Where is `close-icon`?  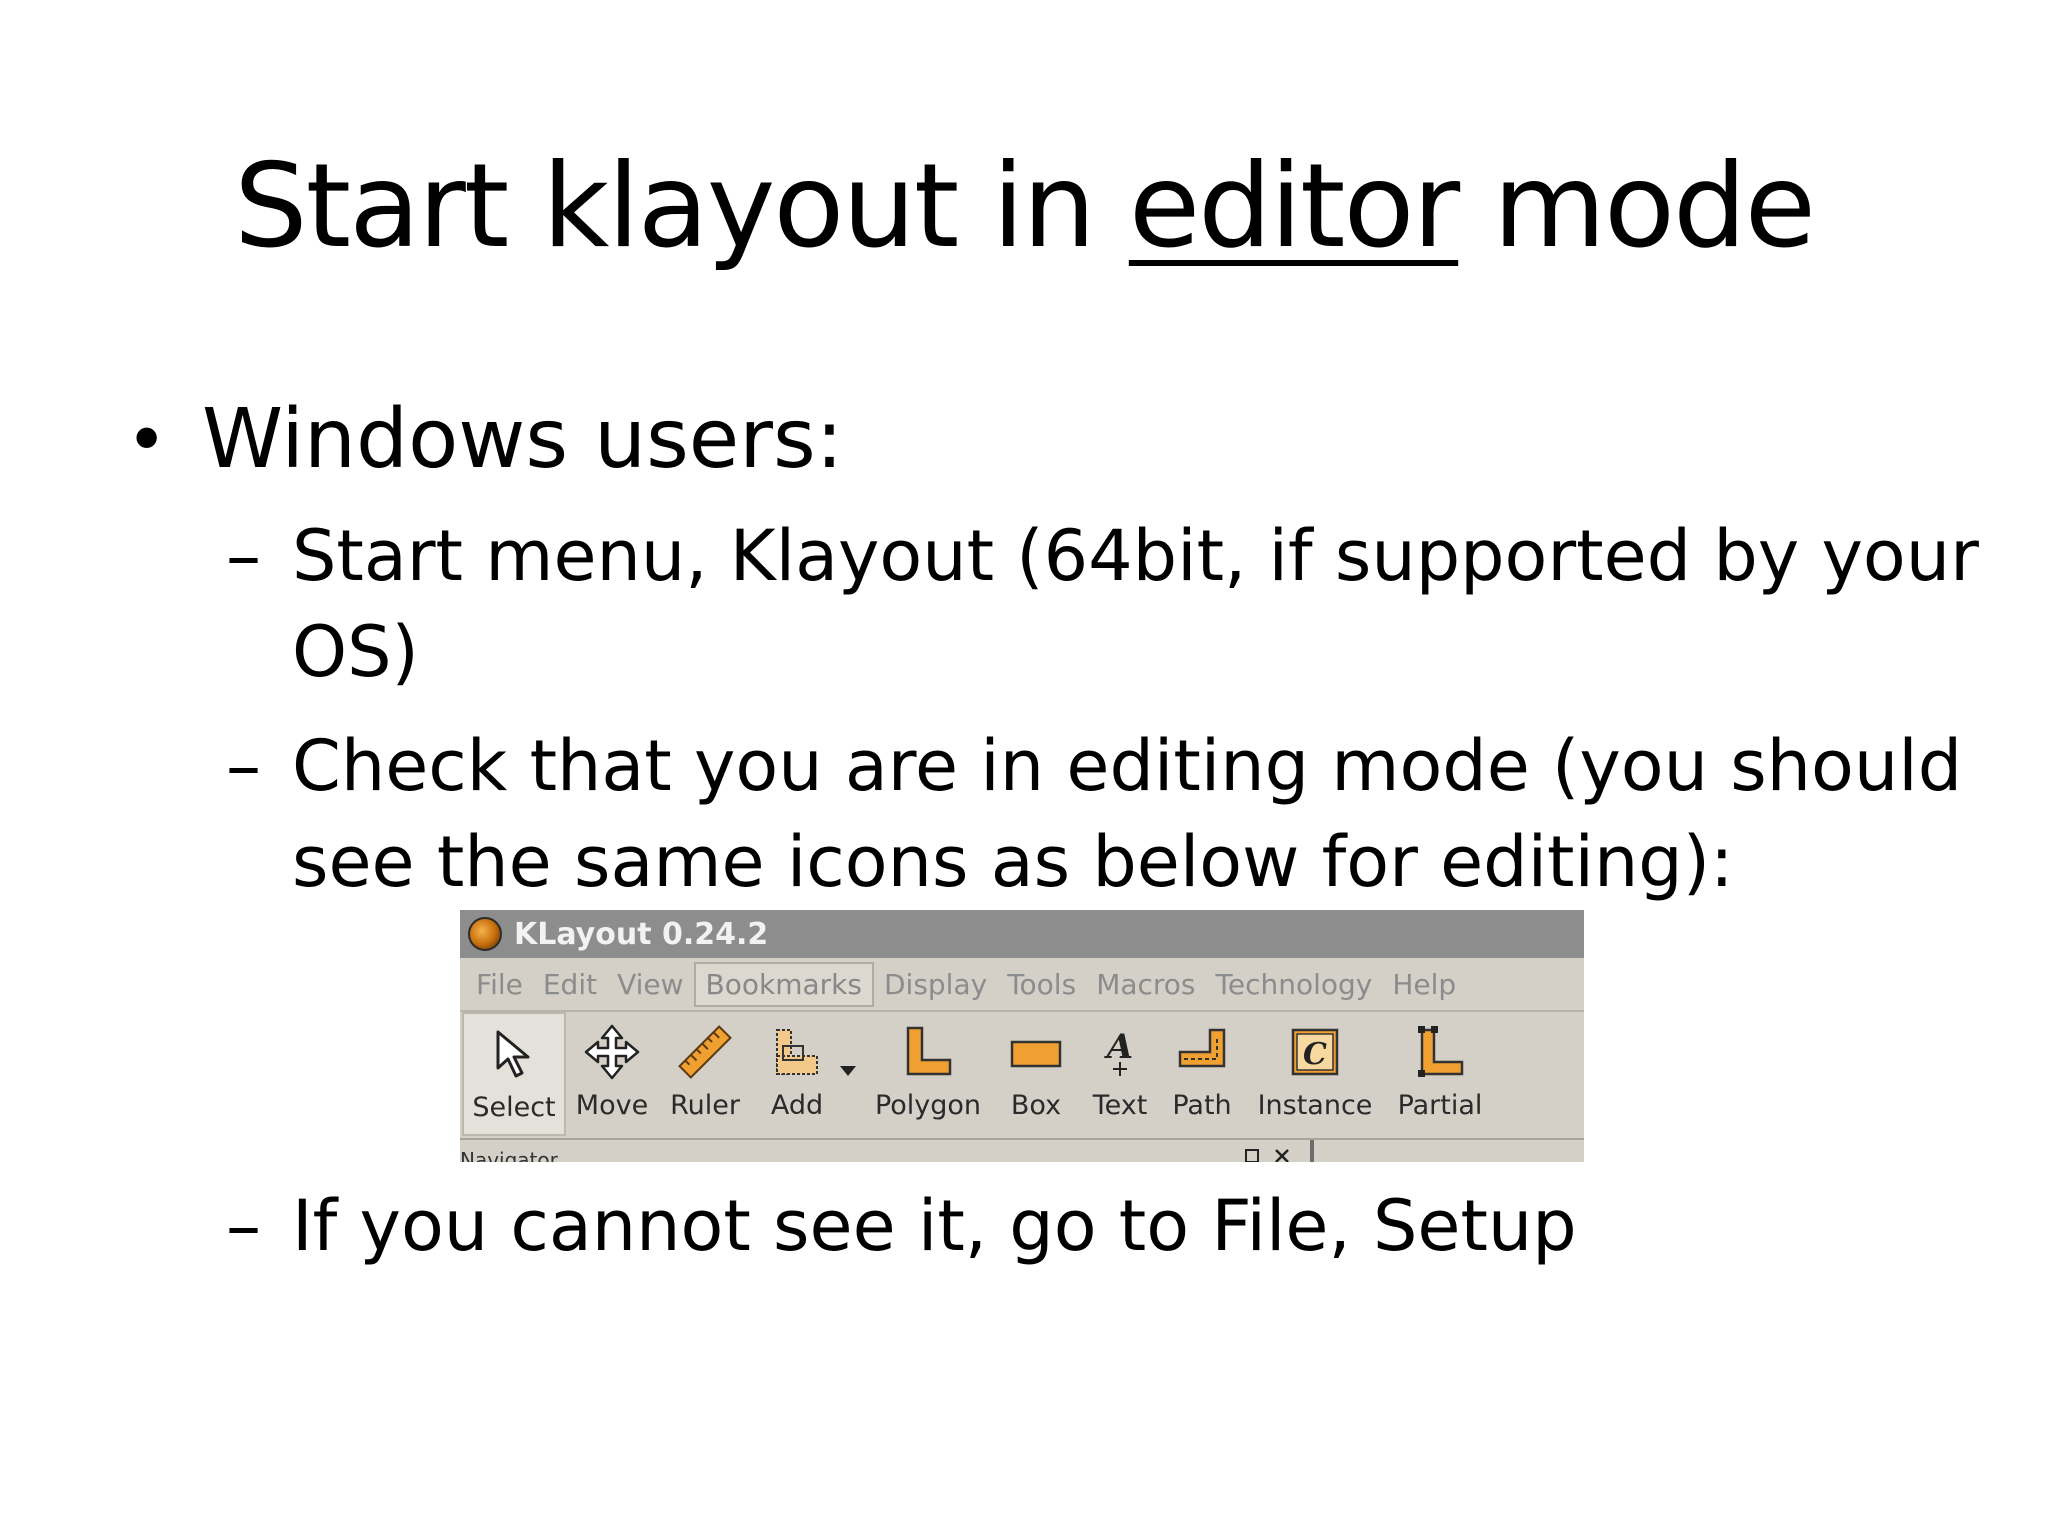
close-icon is located at coordinates (1282, 1153).